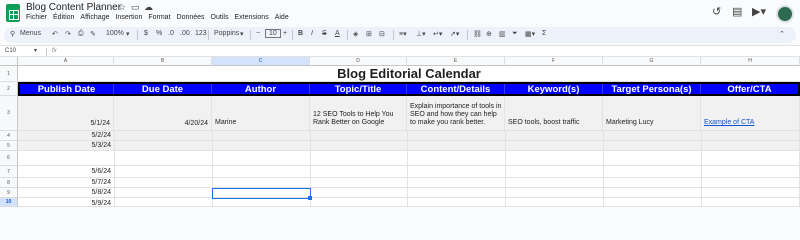 The height and width of the screenshot is (240, 800). Describe the element at coordinates (9, 74) in the screenshot. I see `row-header-1: 1` at that location.